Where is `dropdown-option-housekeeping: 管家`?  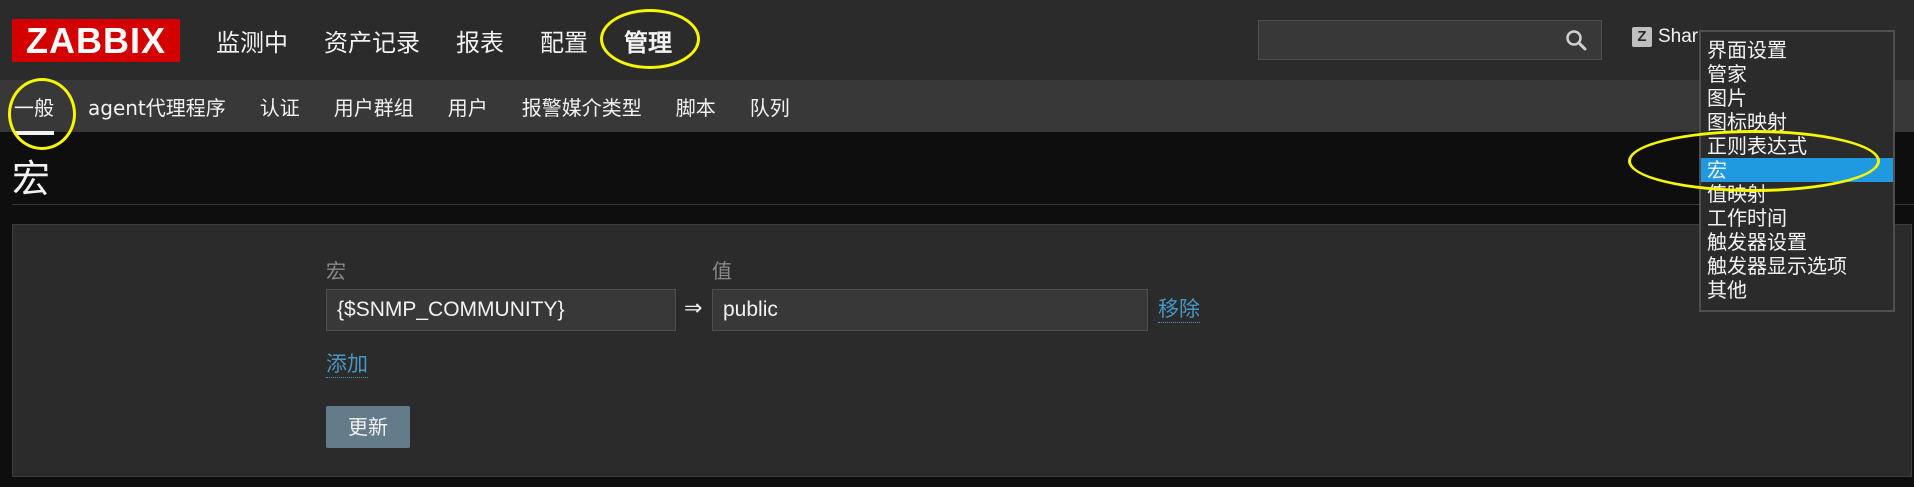 dropdown-option-housekeeping: 管家 is located at coordinates (1797, 74).